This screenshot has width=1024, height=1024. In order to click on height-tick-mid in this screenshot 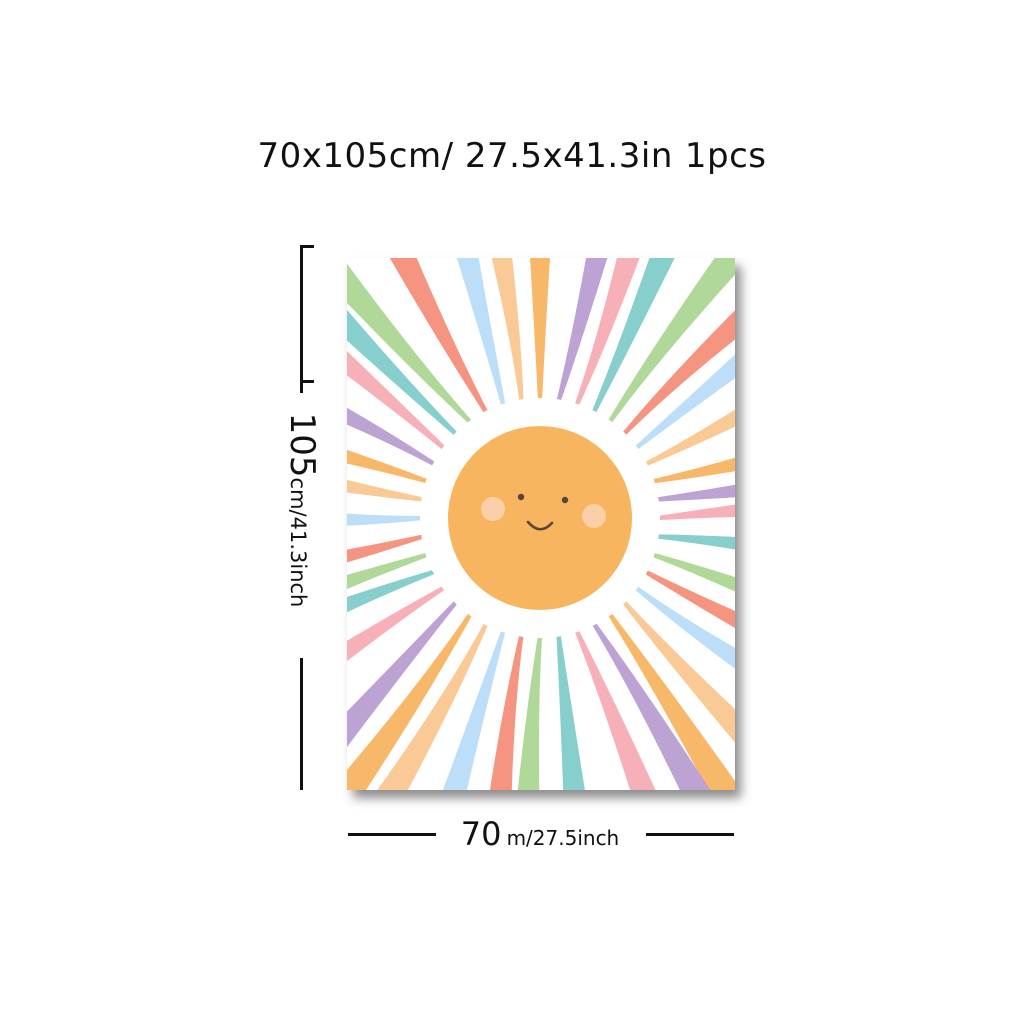, I will do `click(307, 381)`.